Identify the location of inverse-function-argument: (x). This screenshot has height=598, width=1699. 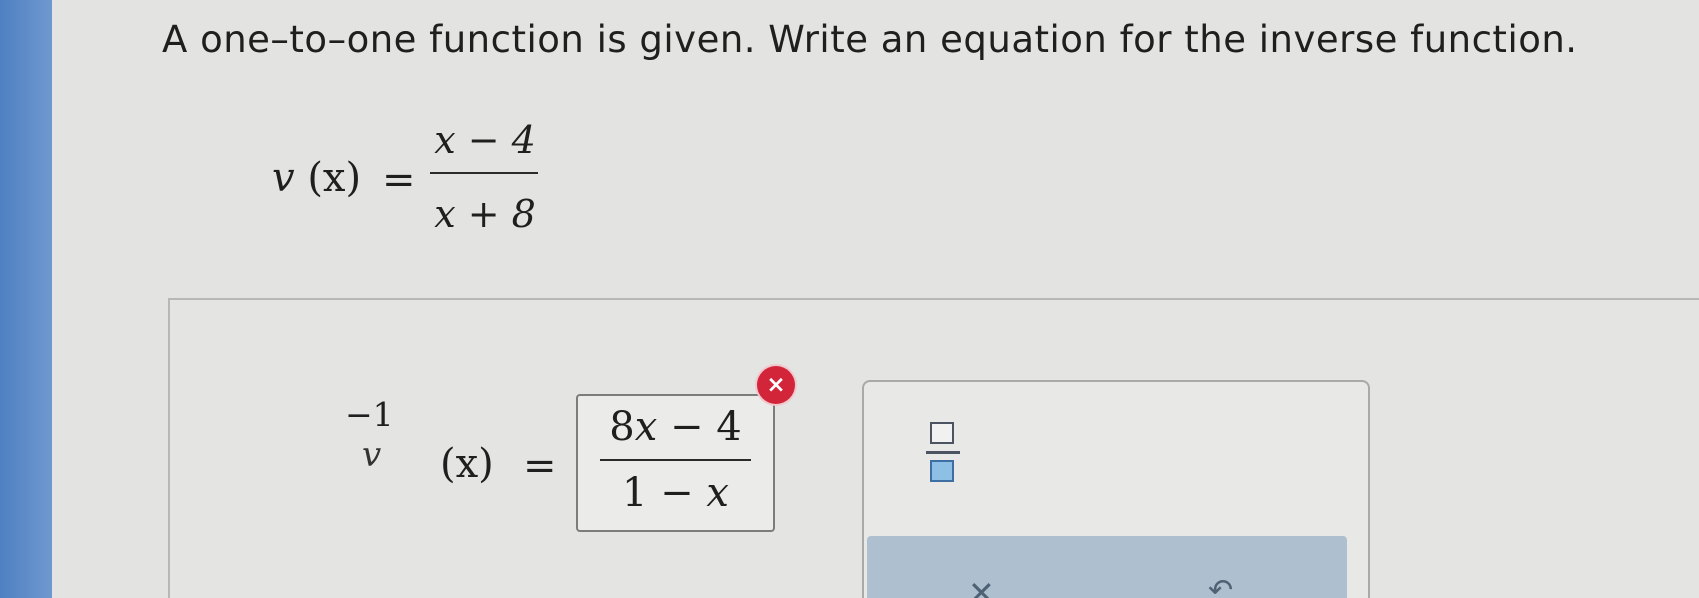
(467, 464).